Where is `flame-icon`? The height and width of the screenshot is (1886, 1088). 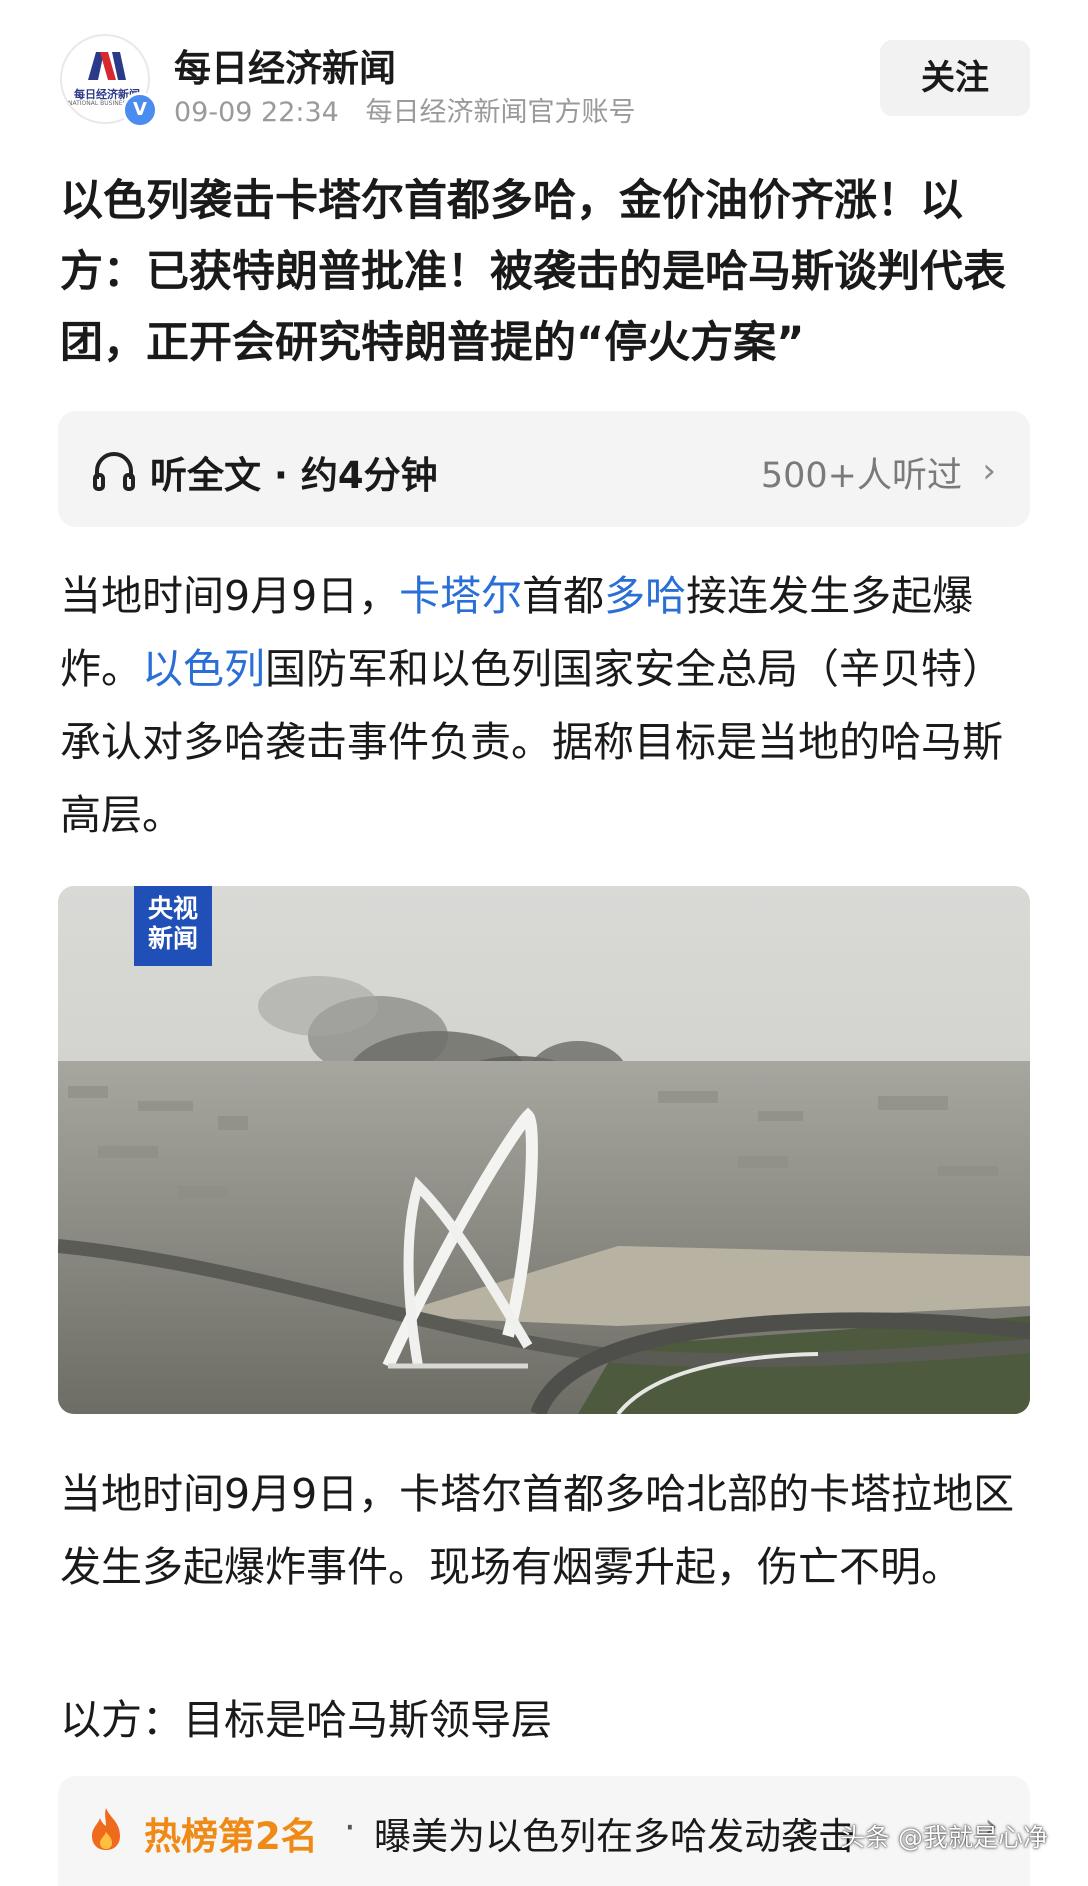 flame-icon is located at coordinates (106, 1829).